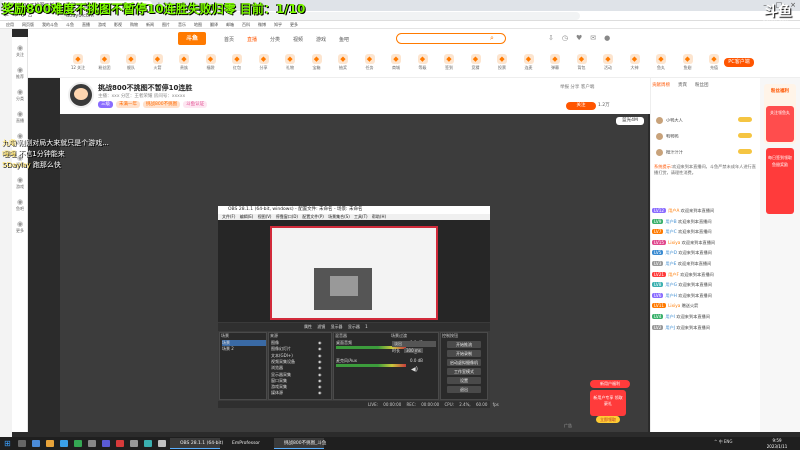 Image resolution: width=800 pixels, height=450 pixels. I want to click on chat-username: 用户H, so click(671, 295).